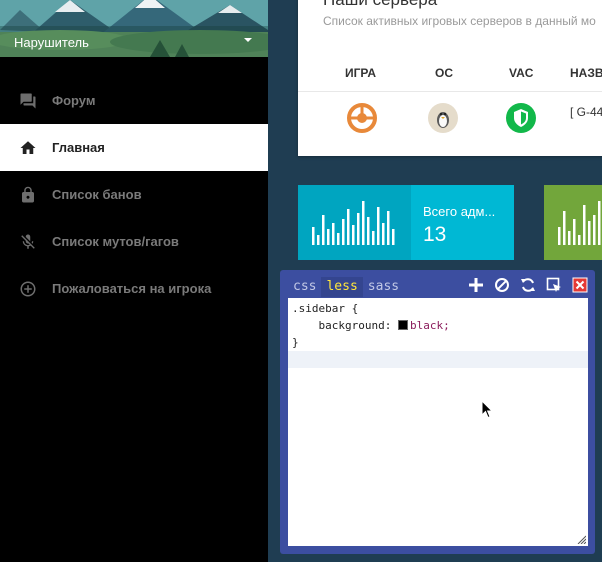  Describe the element at coordinates (115, 241) in the screenshot. I see `sidebar-item-label: Список мутов/гагов` at that location.